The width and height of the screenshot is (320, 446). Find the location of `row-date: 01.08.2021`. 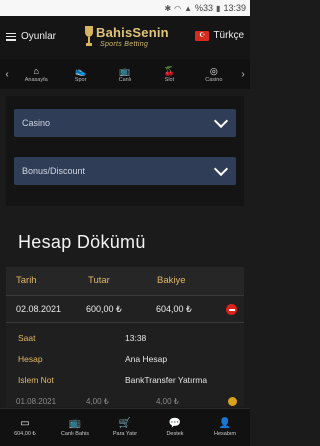

row-date: 01.08.2021 is located at coordinates (36, 401).